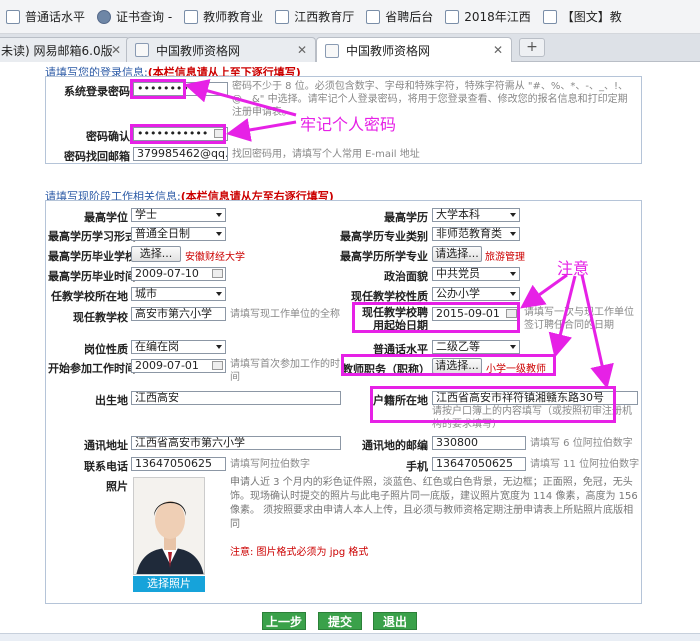 Image resolution: width=700 pixels, height=641 pixels. I want to click on arrow-to-hukou, so click(597, 331).